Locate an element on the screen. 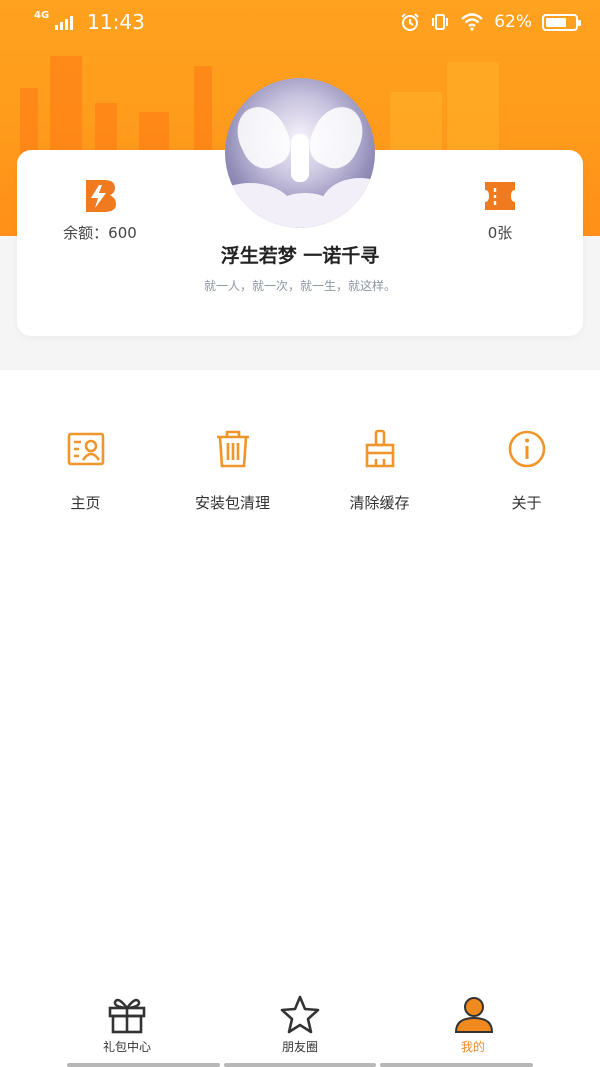 This screenshot has width=600, height=1067. bottom-nav: 礼包中心 朋友圈 我的 is located at coordinates (300, 1027).